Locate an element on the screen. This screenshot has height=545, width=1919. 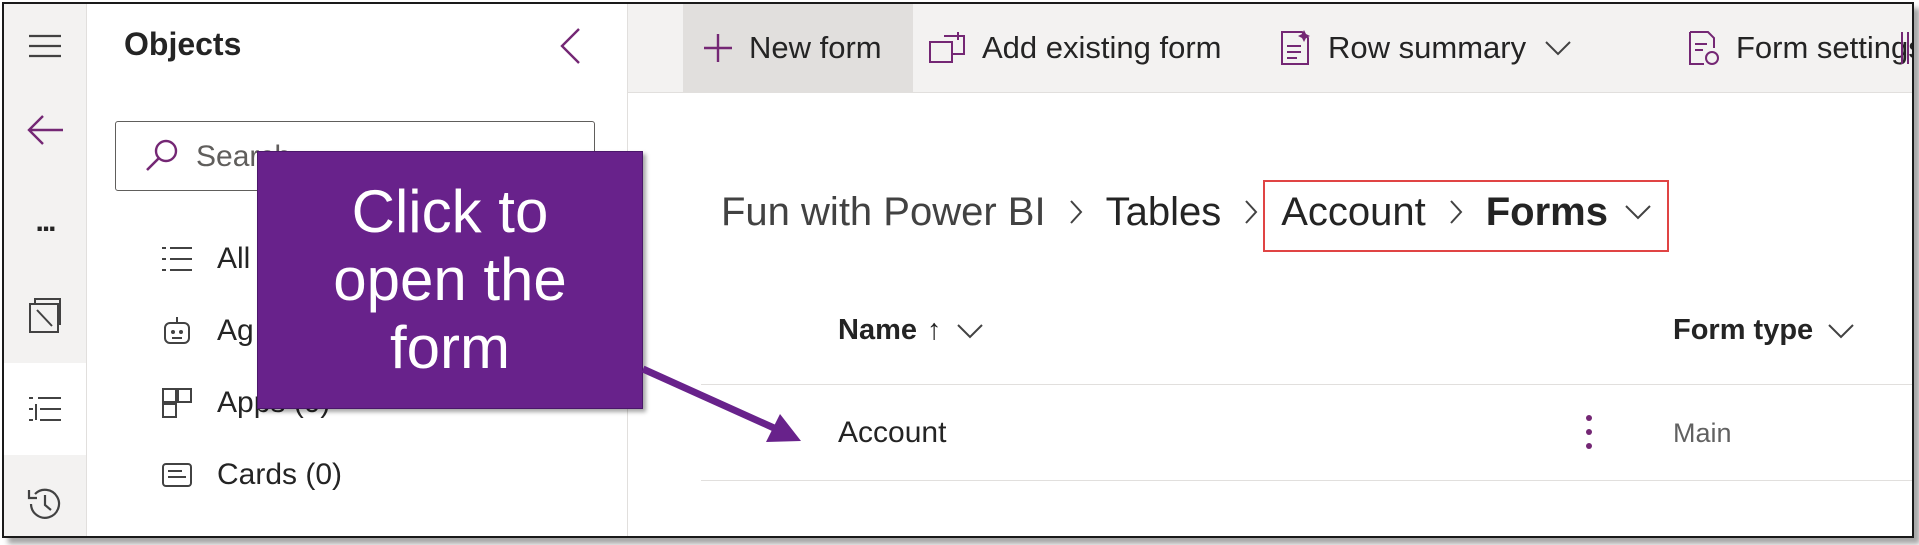
callout-arrow-icon is located at coordinates (721, 403).